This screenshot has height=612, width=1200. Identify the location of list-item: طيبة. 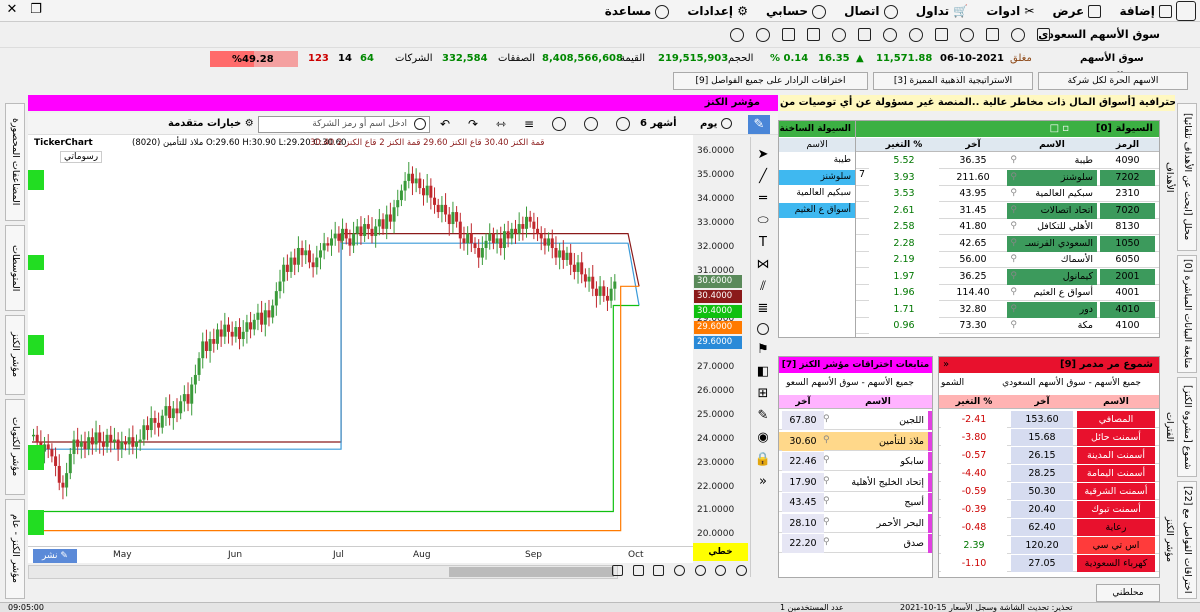
(817, 160).